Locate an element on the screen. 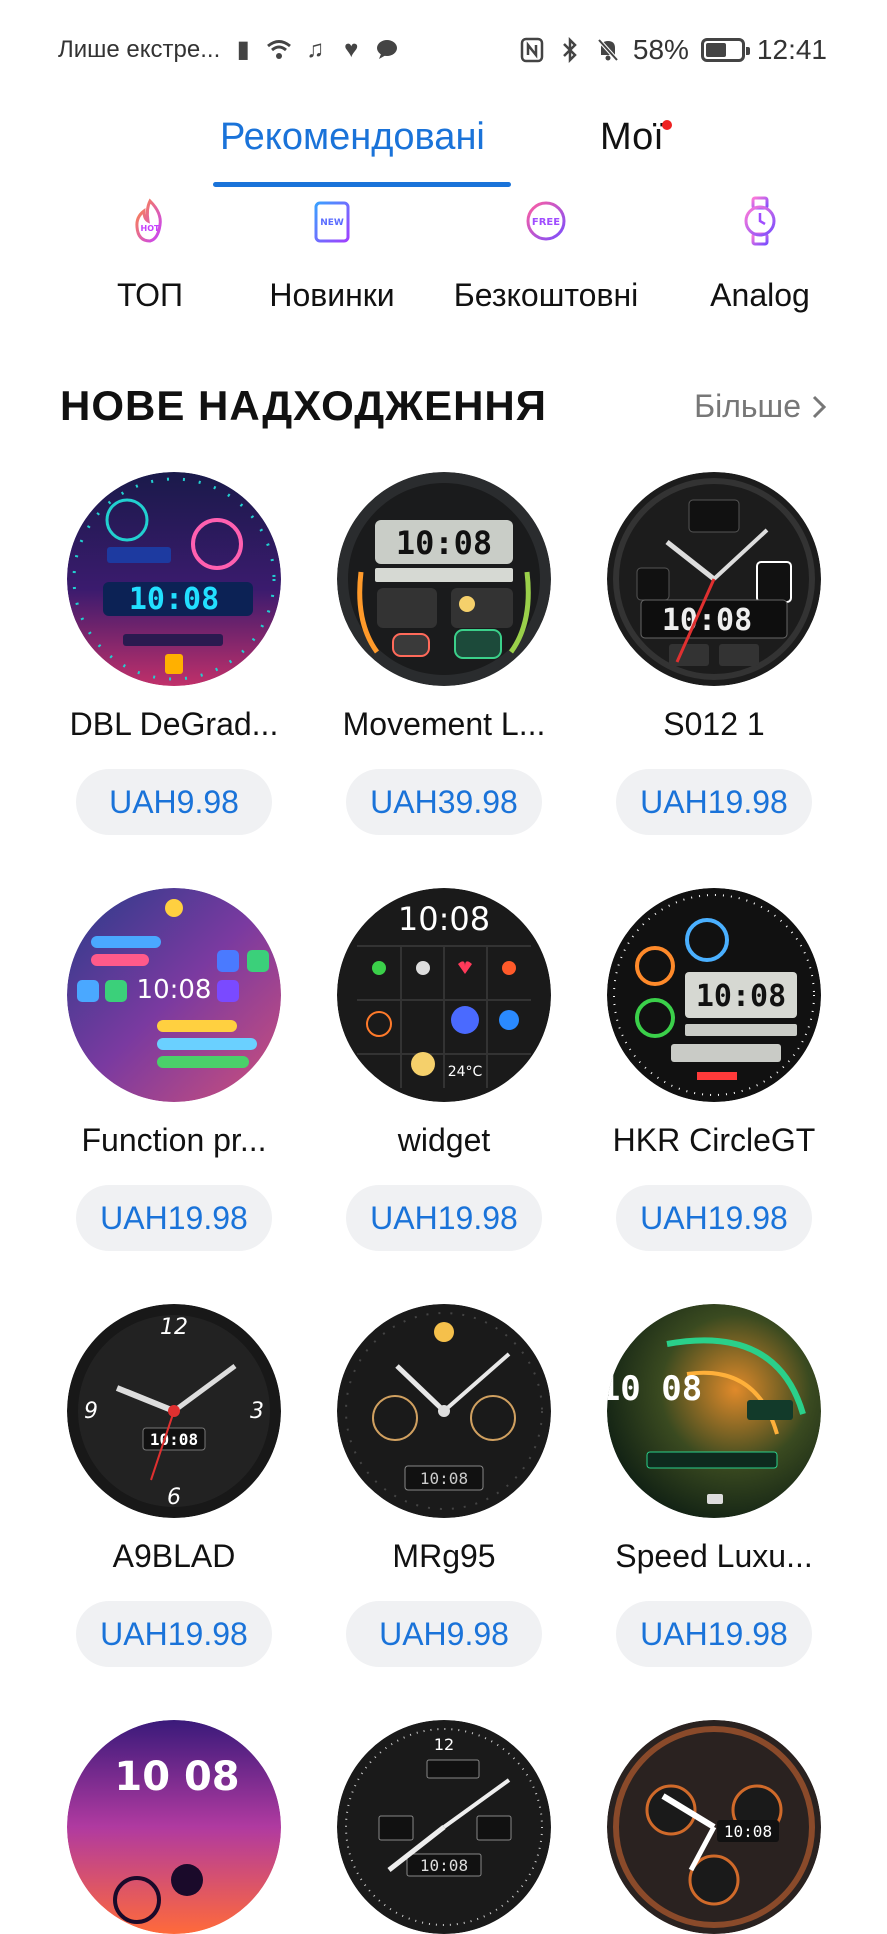 This screenshot has width=887, height=1934. new-icon: NEW is located at coordinates (332, 222).